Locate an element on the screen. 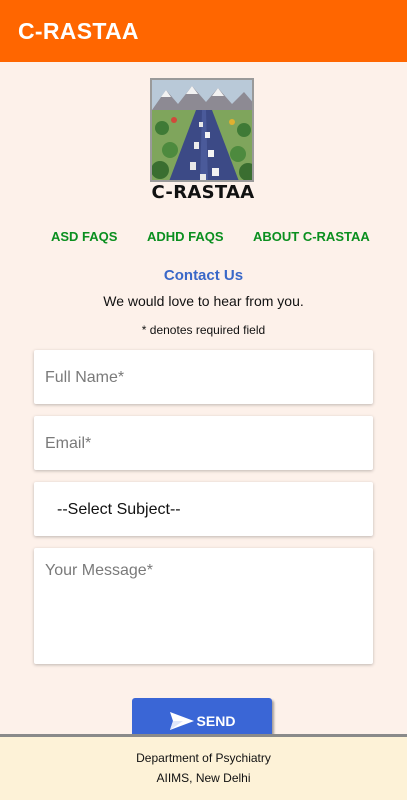  send-icon is located at coordinates (181, 721).